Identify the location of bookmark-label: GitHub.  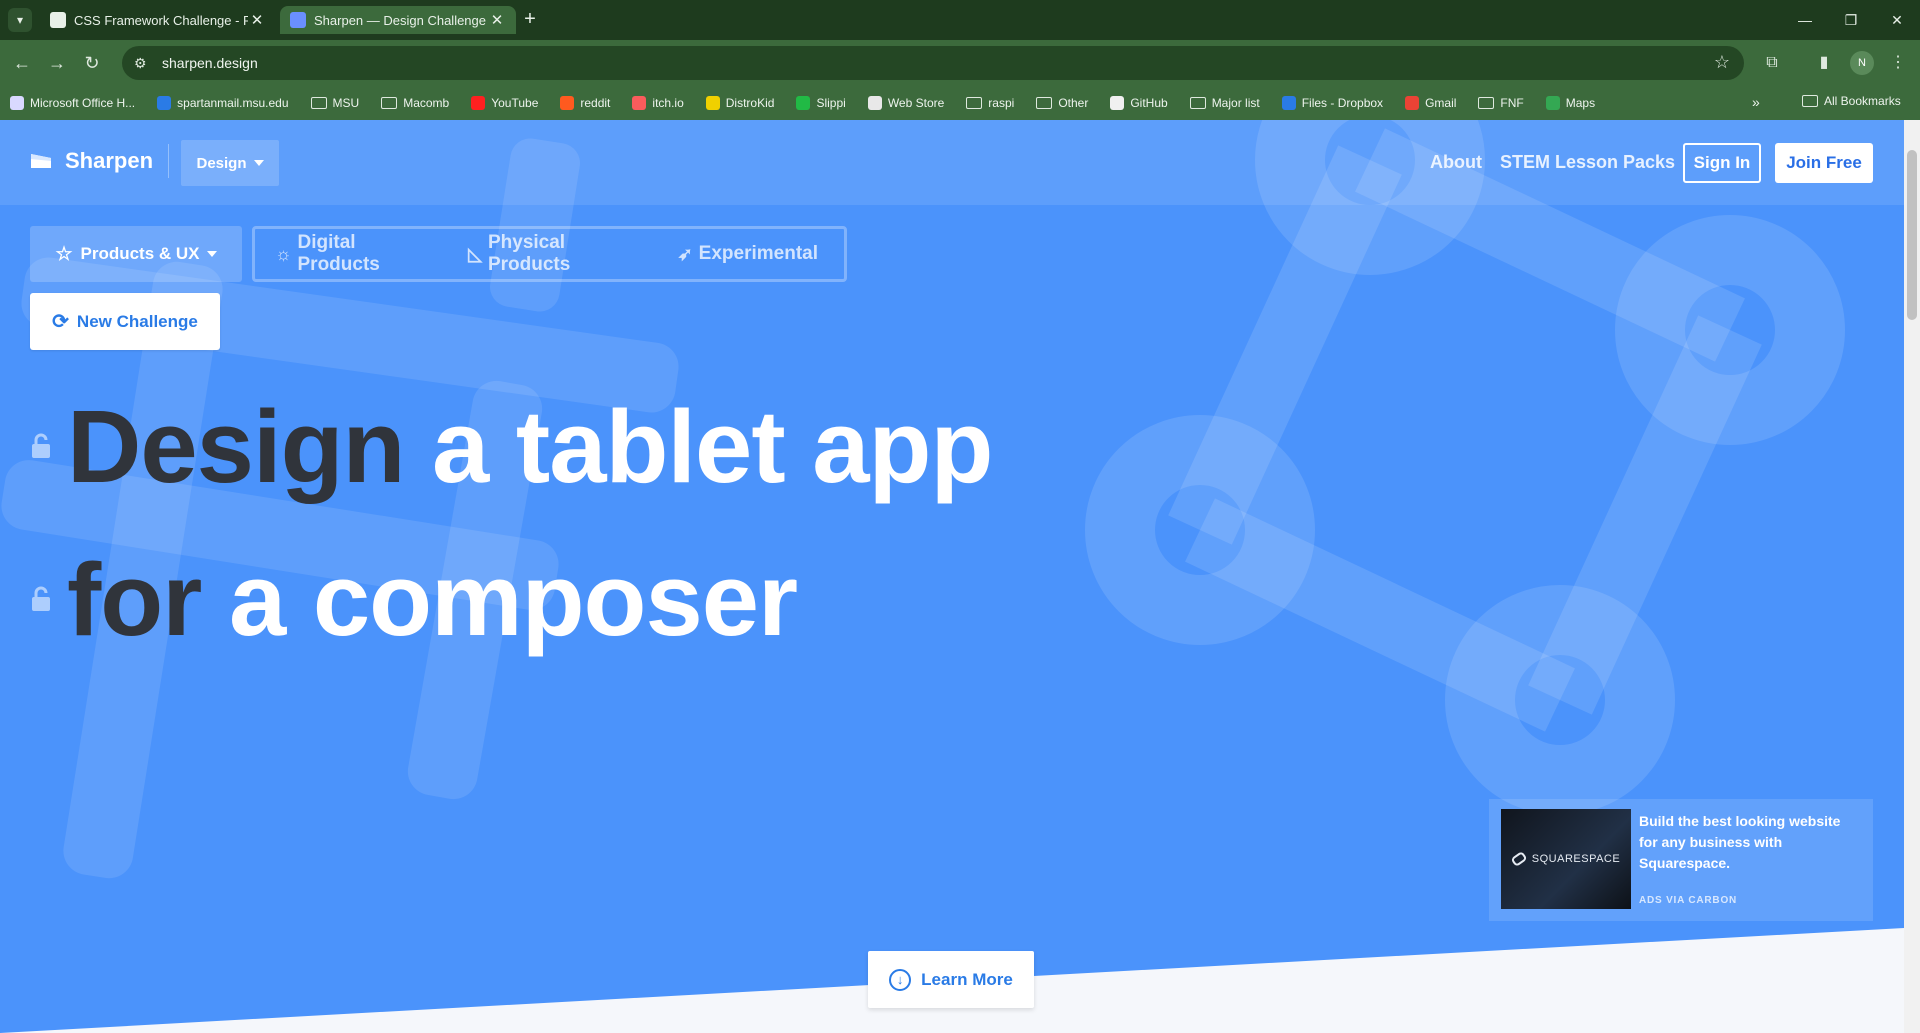
(1149, 103).